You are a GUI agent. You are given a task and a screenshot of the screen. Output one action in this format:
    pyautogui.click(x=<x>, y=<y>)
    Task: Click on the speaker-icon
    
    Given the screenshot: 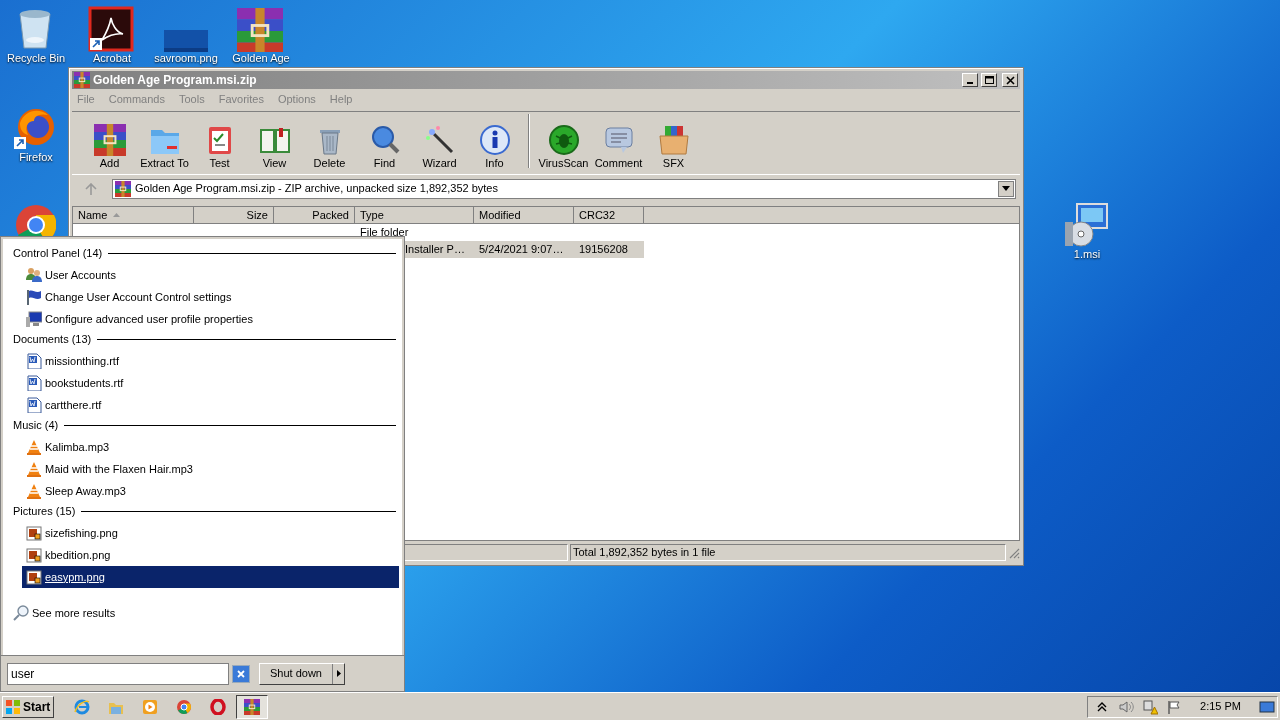 What is the action you would take?
    pyautogui.click(x=1126, y=706)
    